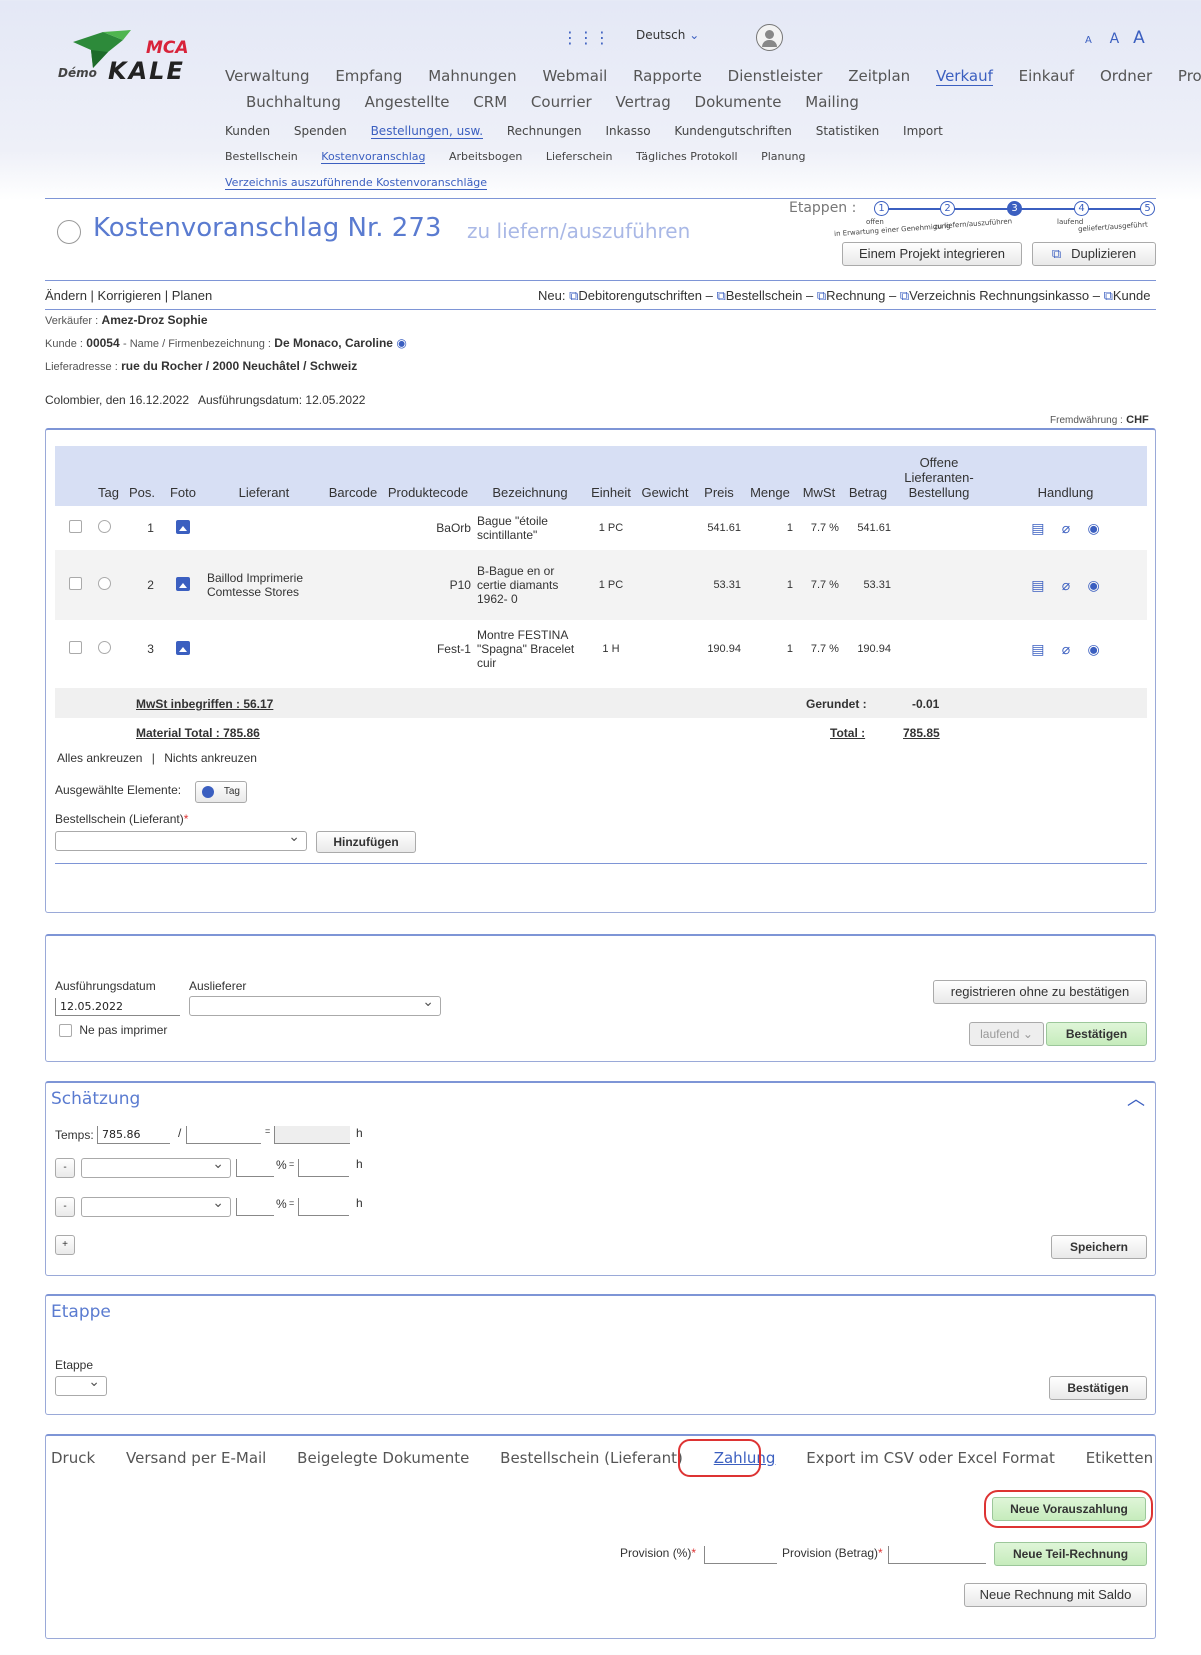  What do you see at coordinates (879, 76) in the screenshot?
I see `nav-zeitplan: Zeitplan` at bounding box center [879, 76].